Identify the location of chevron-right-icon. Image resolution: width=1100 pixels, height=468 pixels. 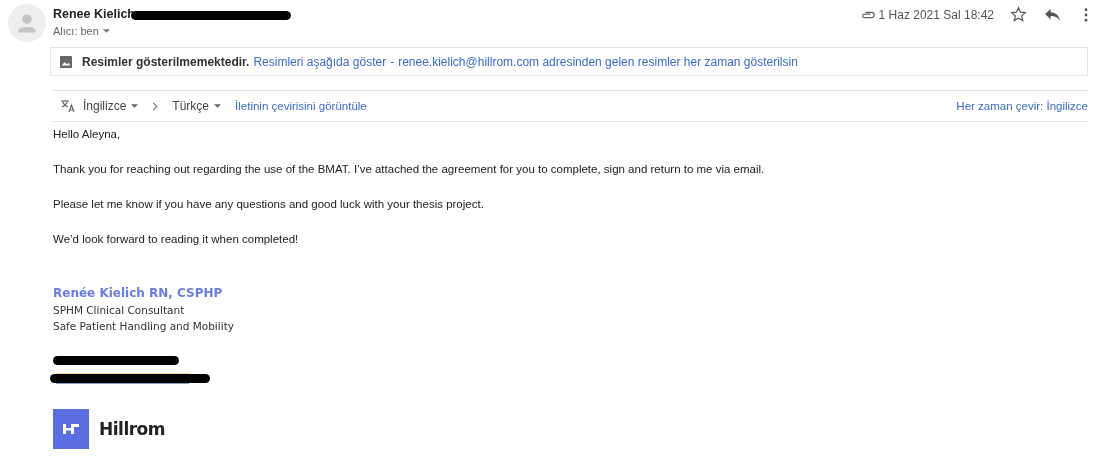
(155, 106).